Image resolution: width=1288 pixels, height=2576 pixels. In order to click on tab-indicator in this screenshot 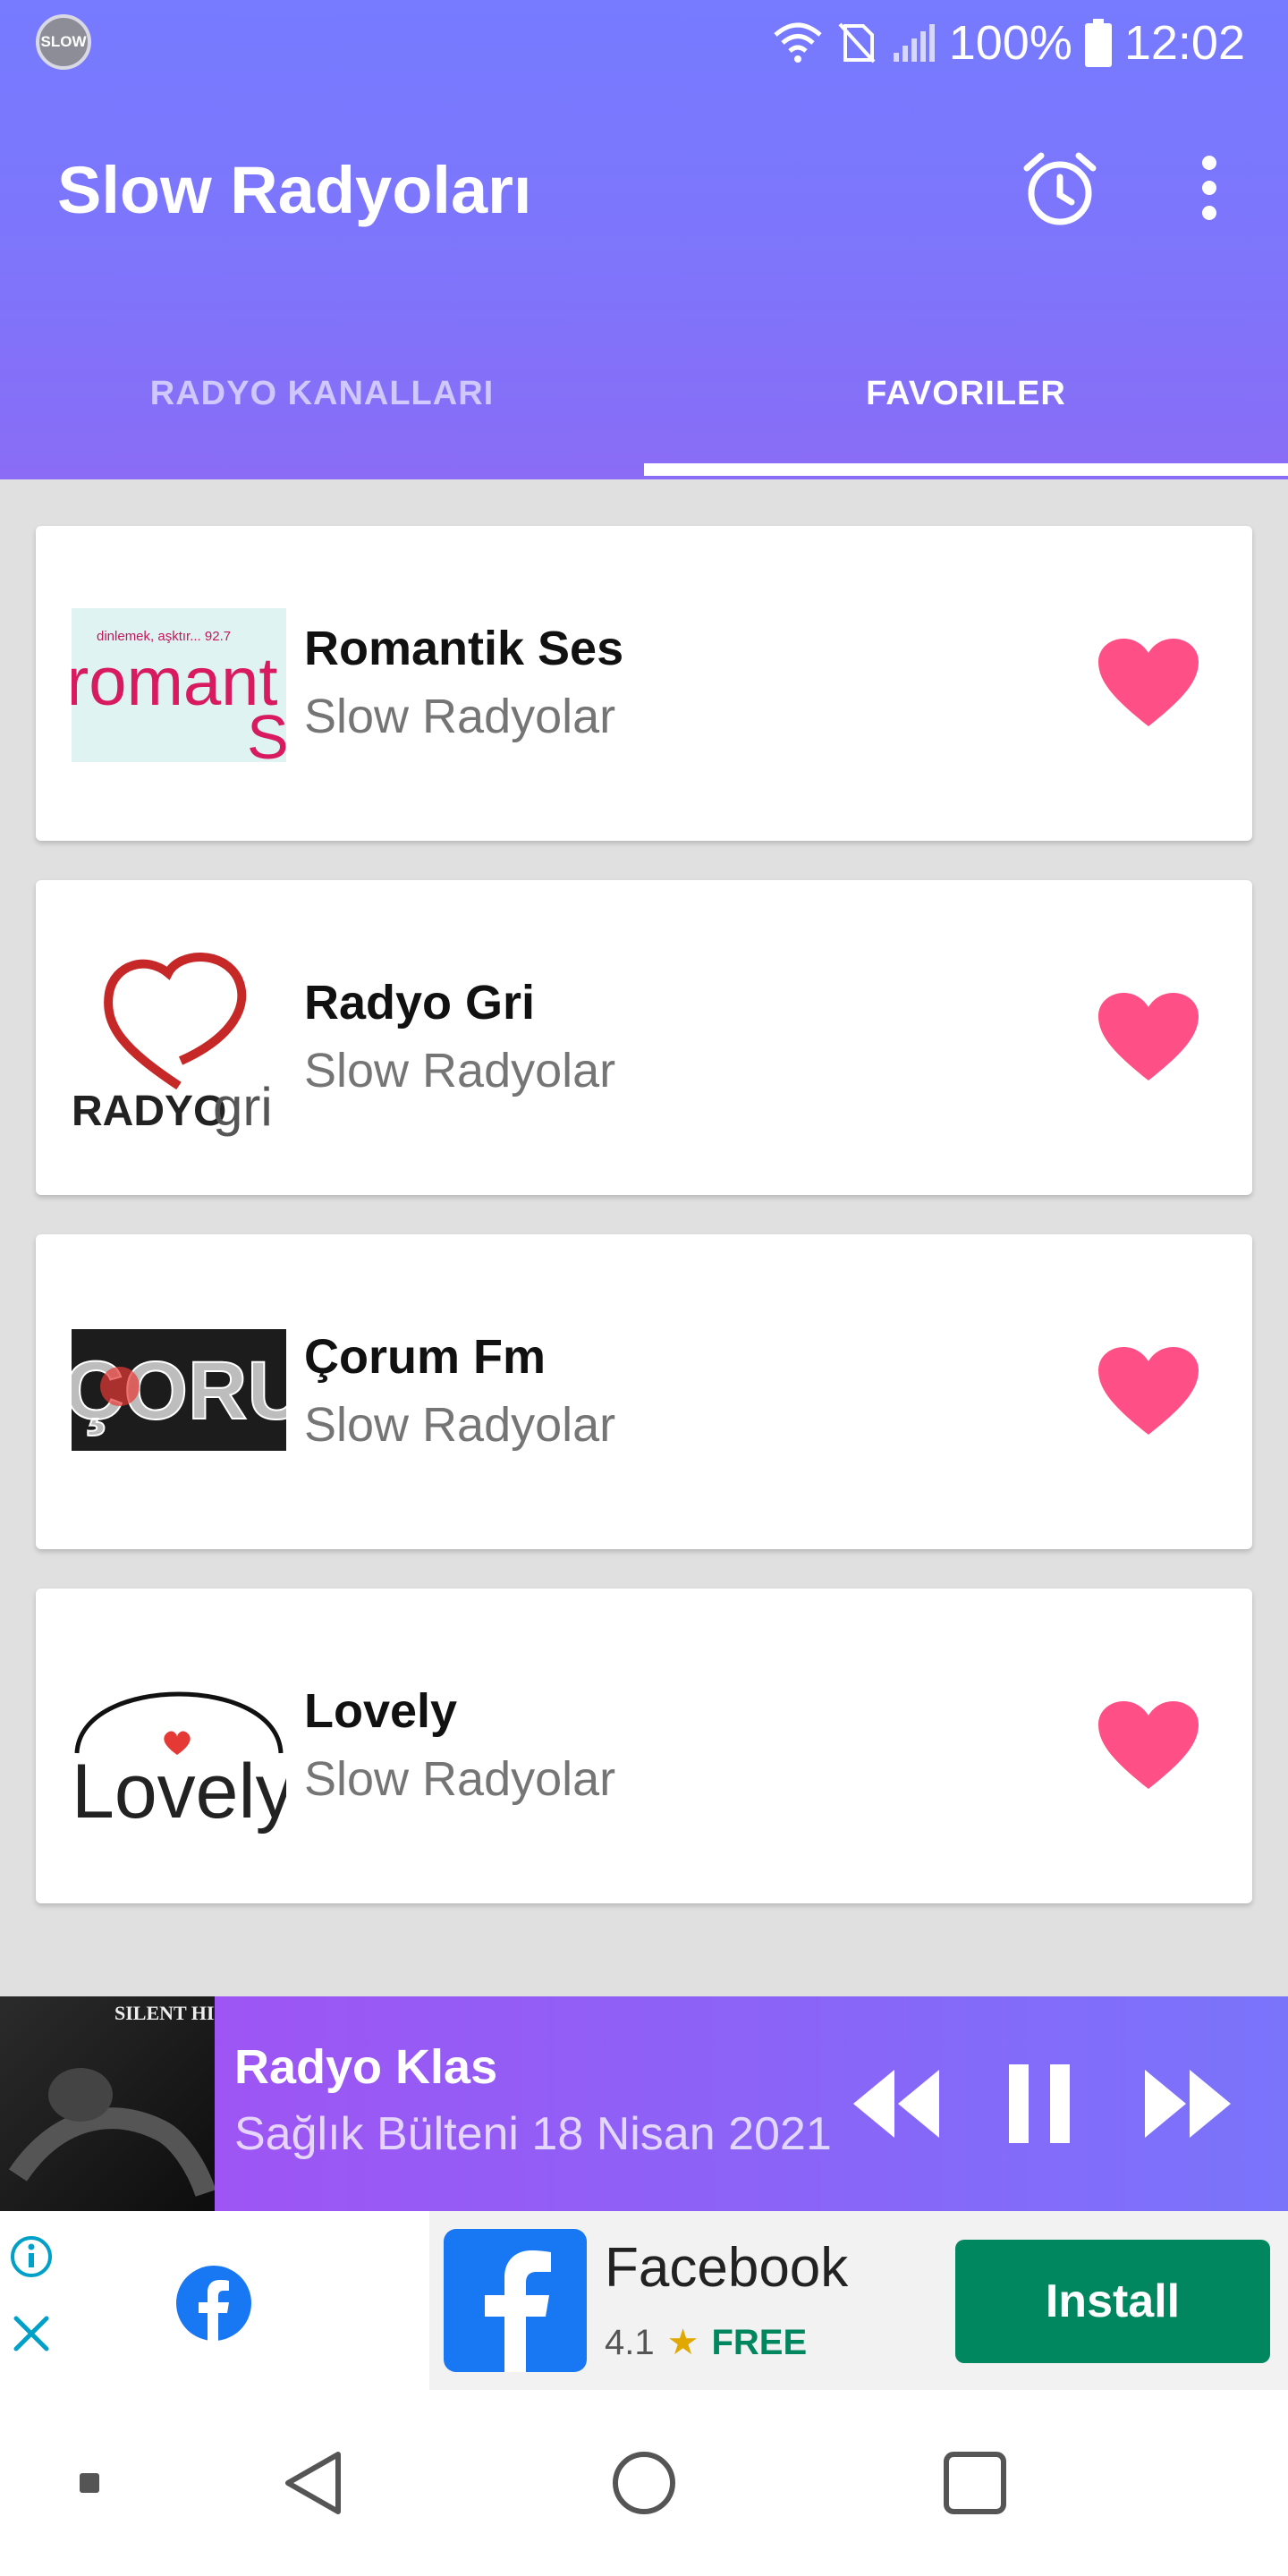, I will do `click(966, 469)`.